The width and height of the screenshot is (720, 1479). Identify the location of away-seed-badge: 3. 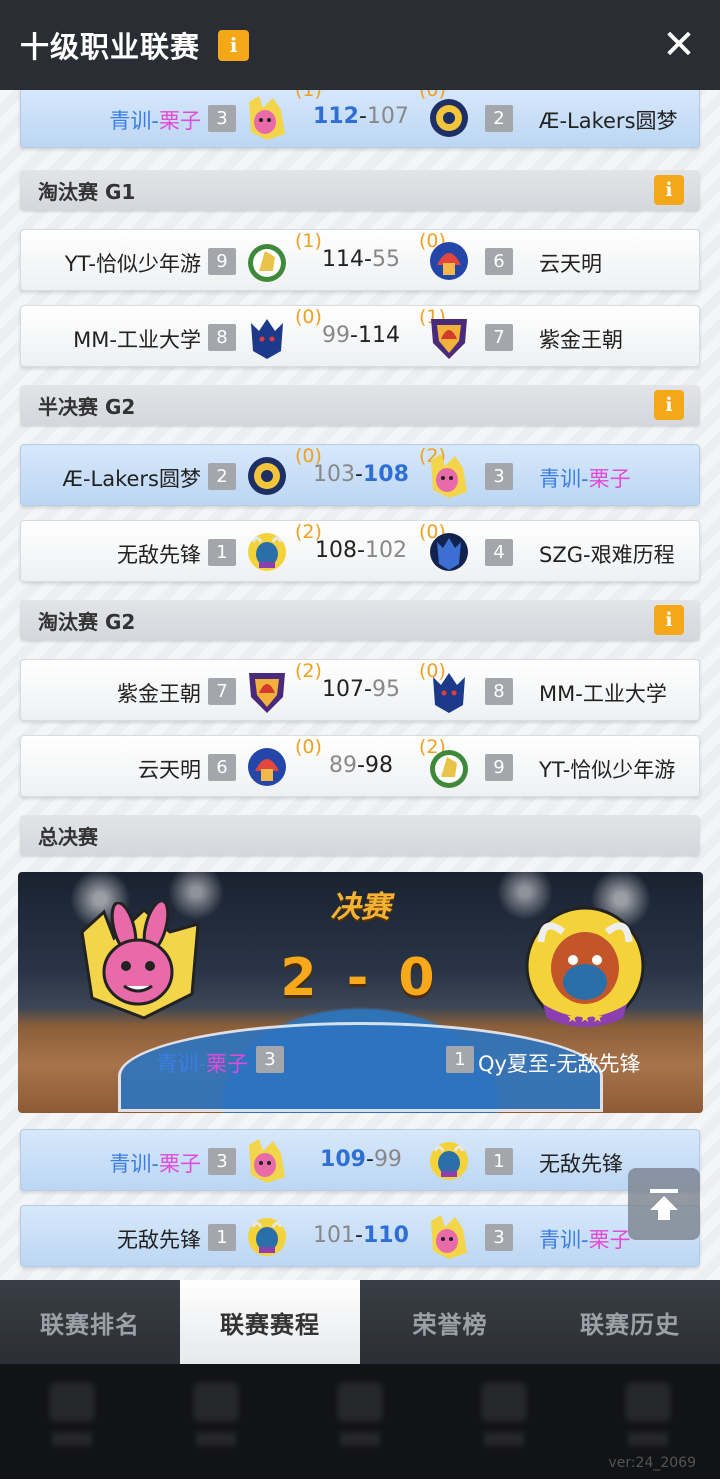
(499, 1237).